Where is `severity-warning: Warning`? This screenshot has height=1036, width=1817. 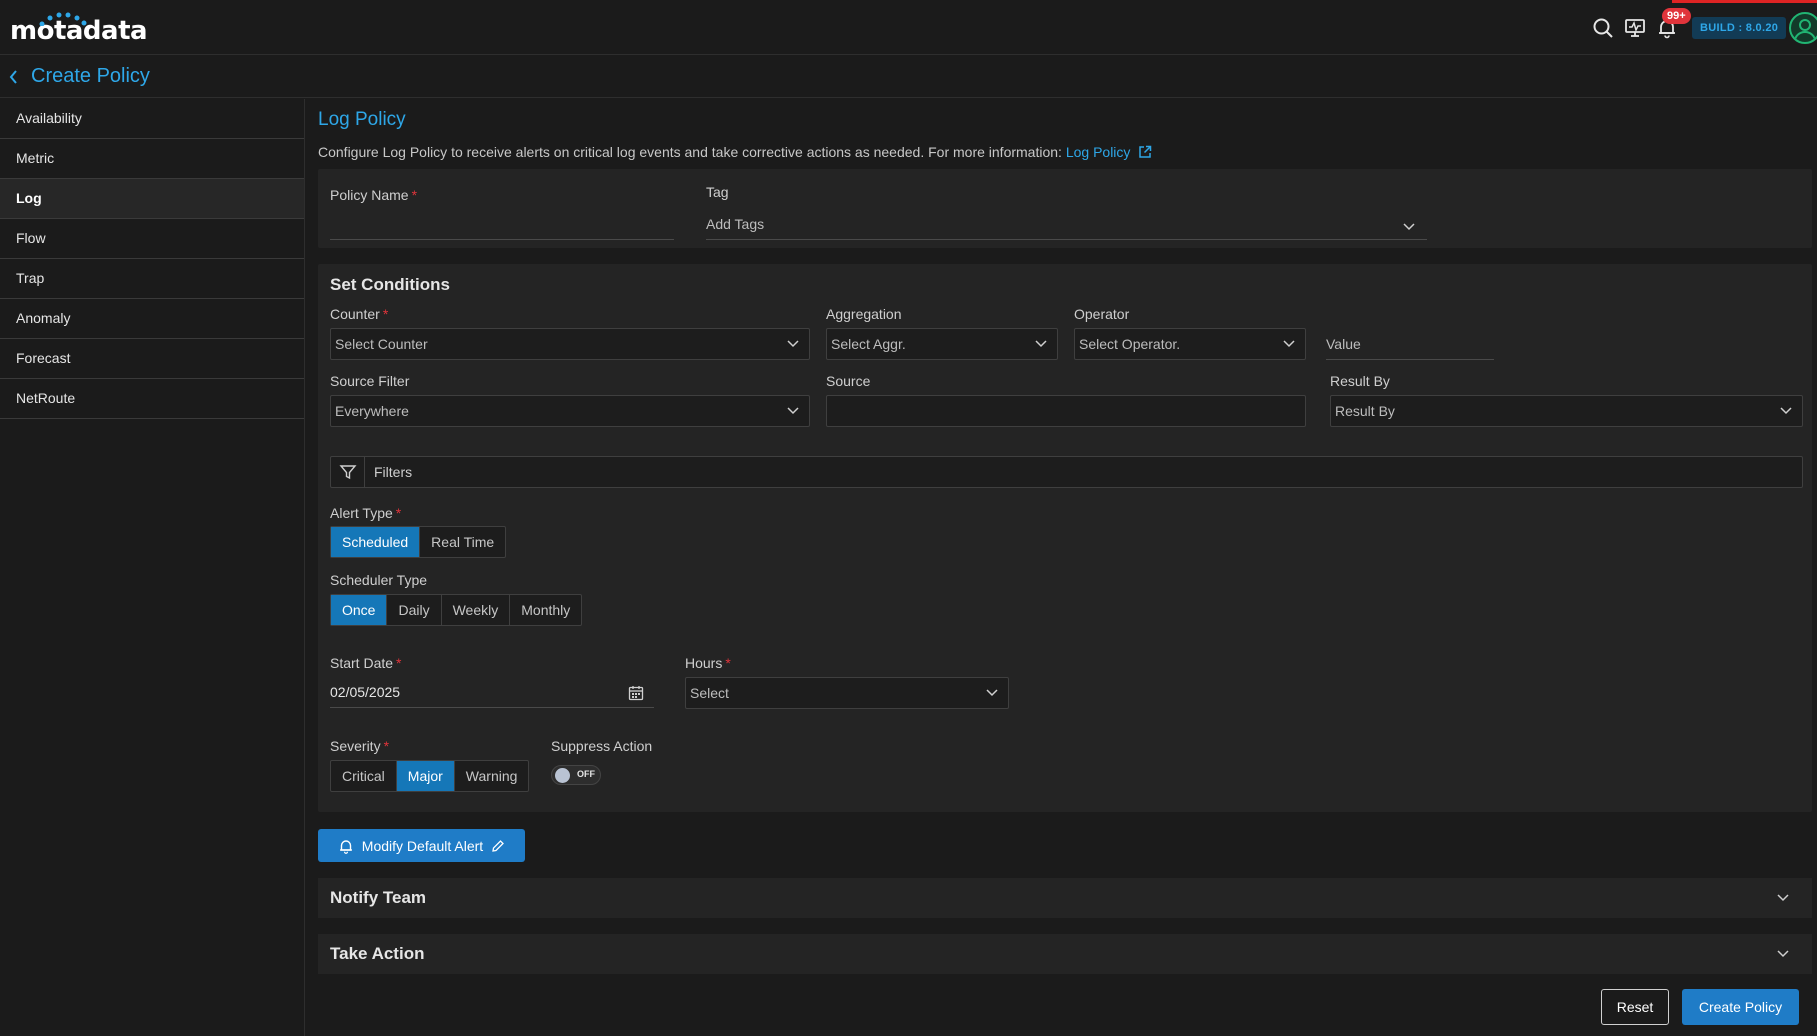
severity-warning: Warning is located at coordinates (492, 776).